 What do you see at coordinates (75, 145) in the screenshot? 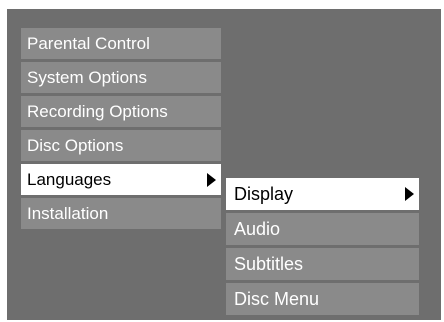
I see `menu-item-label: Disc Options` at bounding box center [75, 145].